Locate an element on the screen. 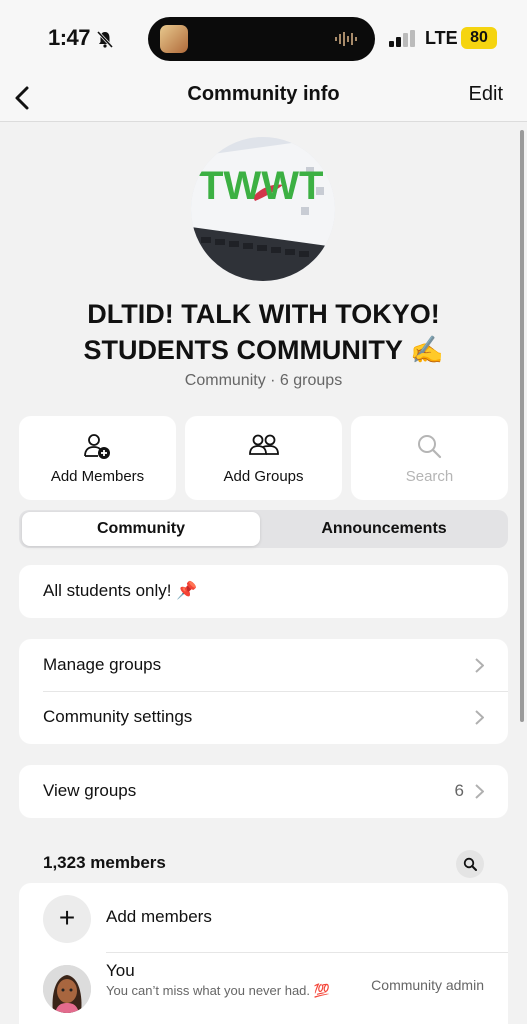 The height and width of the screenshot is (1024, 527). page-title: Community info is located at coordinates (263, 94).